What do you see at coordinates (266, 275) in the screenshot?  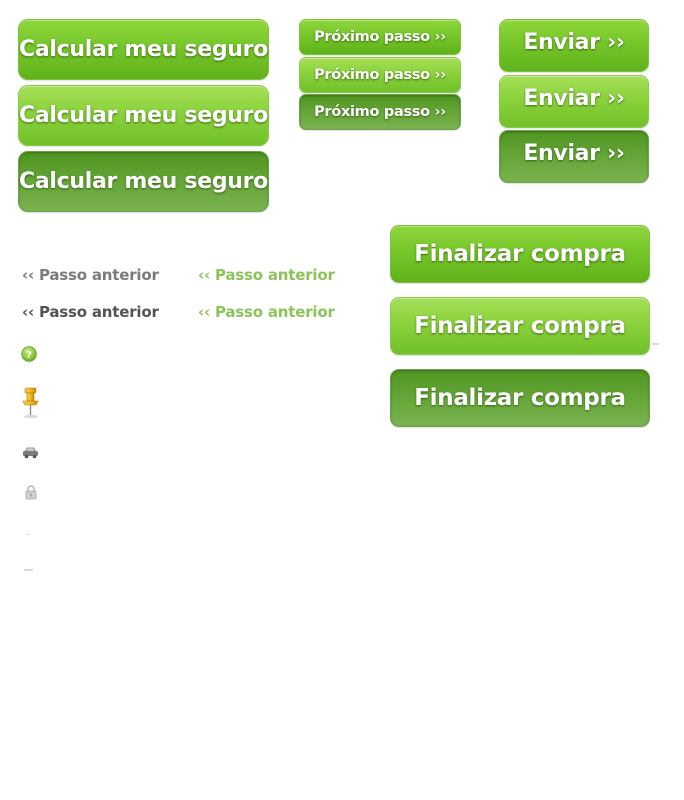 I see `passo-anterior-link-green: ‹‹ Passo anterior` at bounding box center [266, 275].